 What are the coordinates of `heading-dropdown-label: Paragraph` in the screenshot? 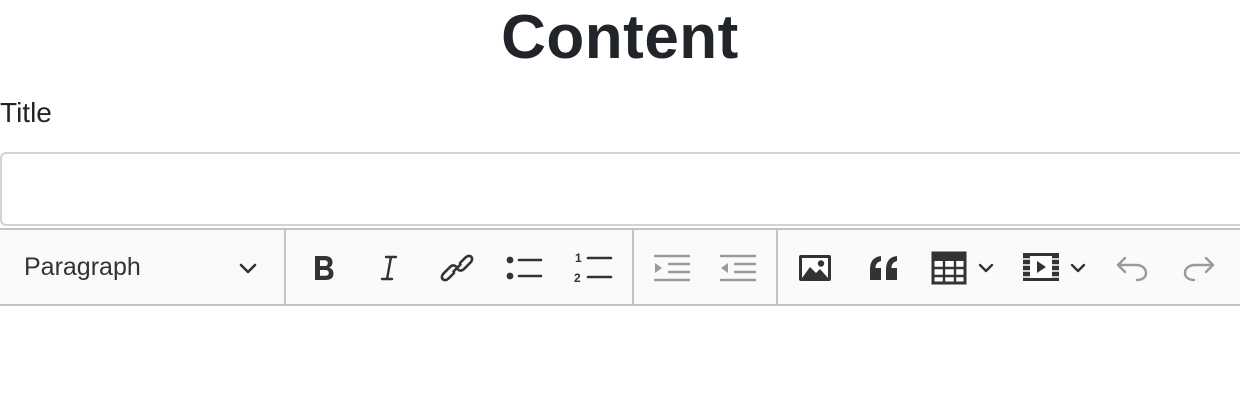 It's located at (82, 267).